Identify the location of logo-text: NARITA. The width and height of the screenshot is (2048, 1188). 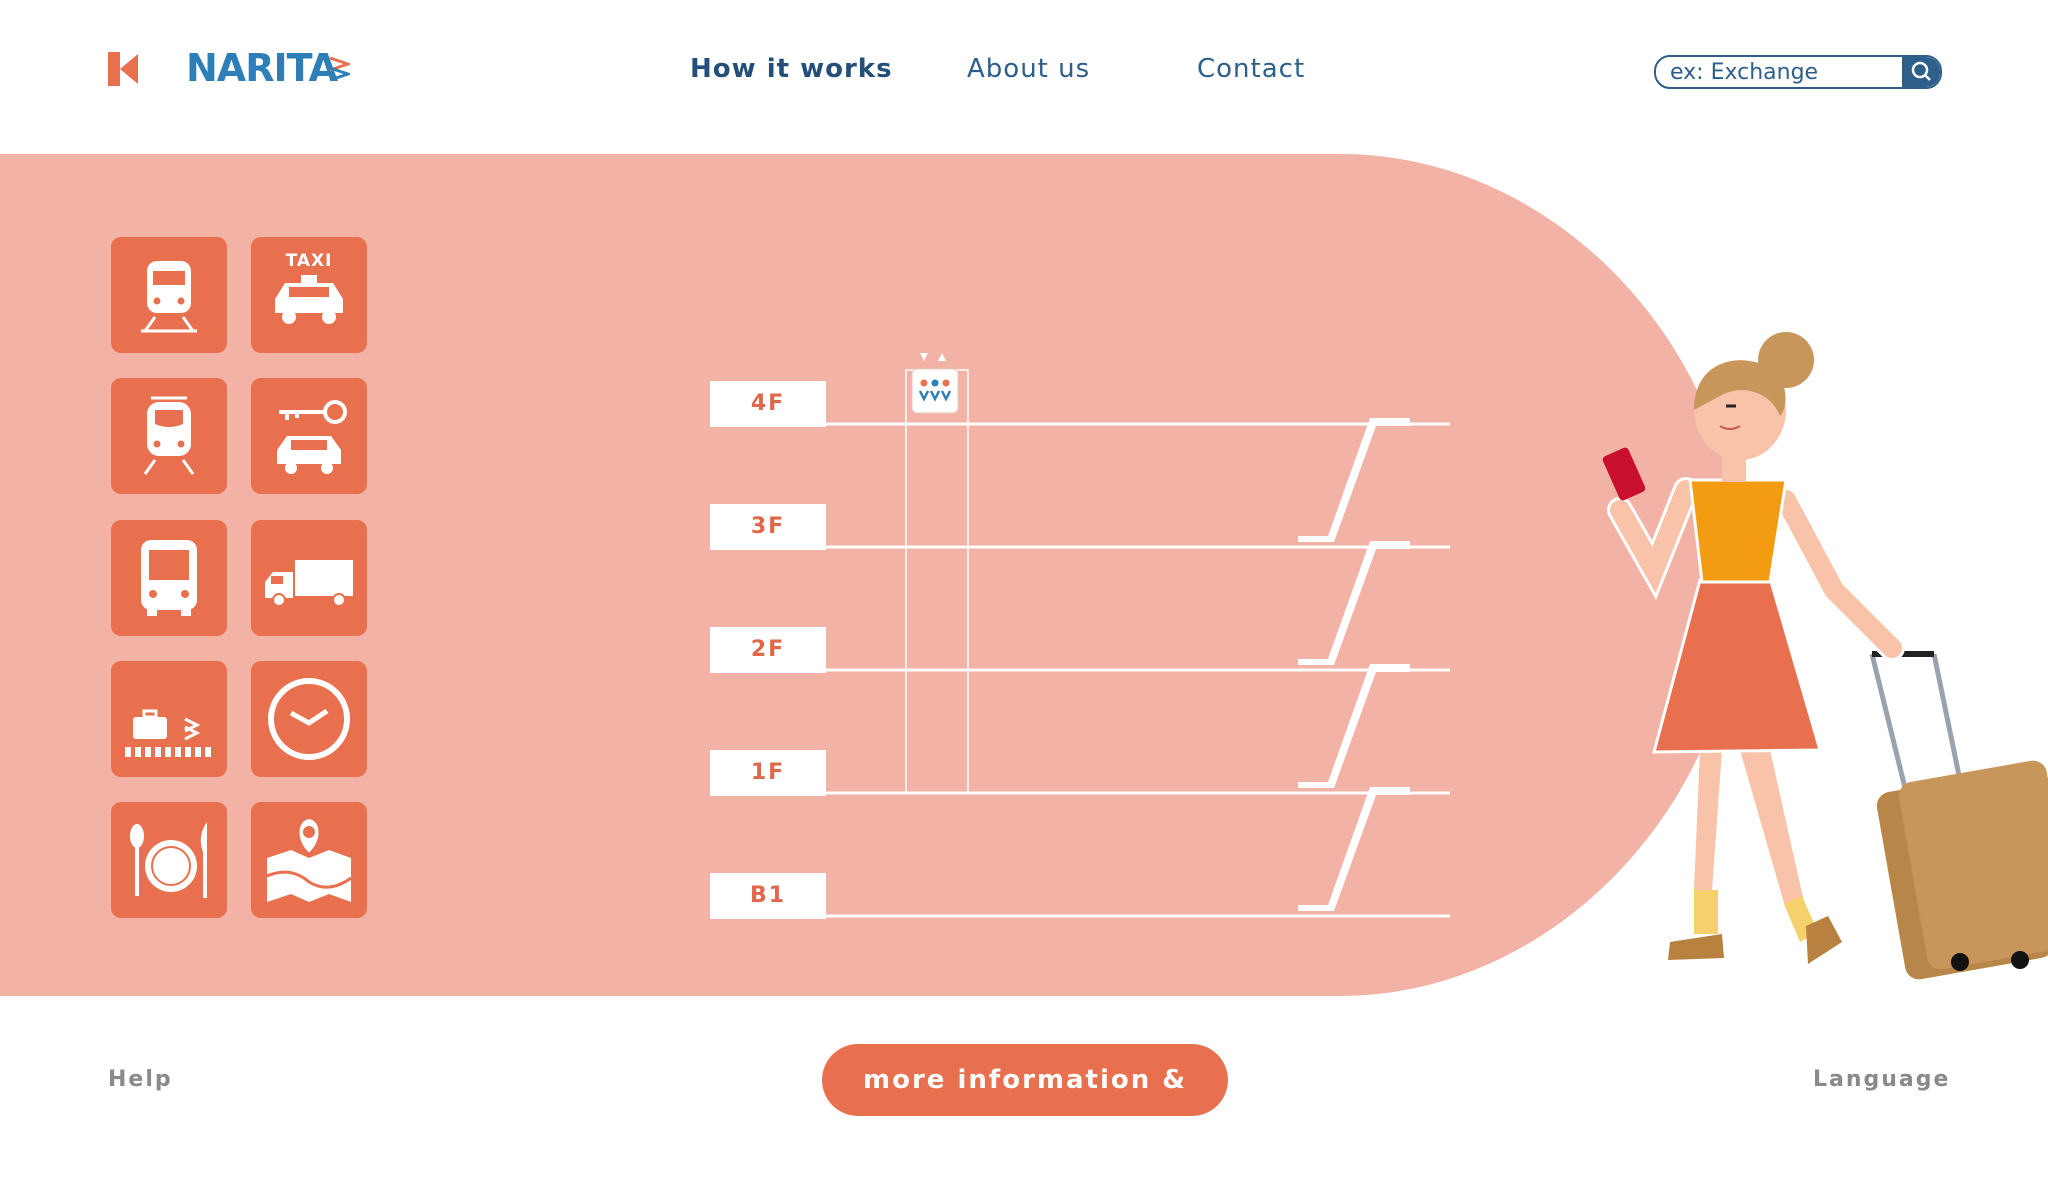
(262, 68).